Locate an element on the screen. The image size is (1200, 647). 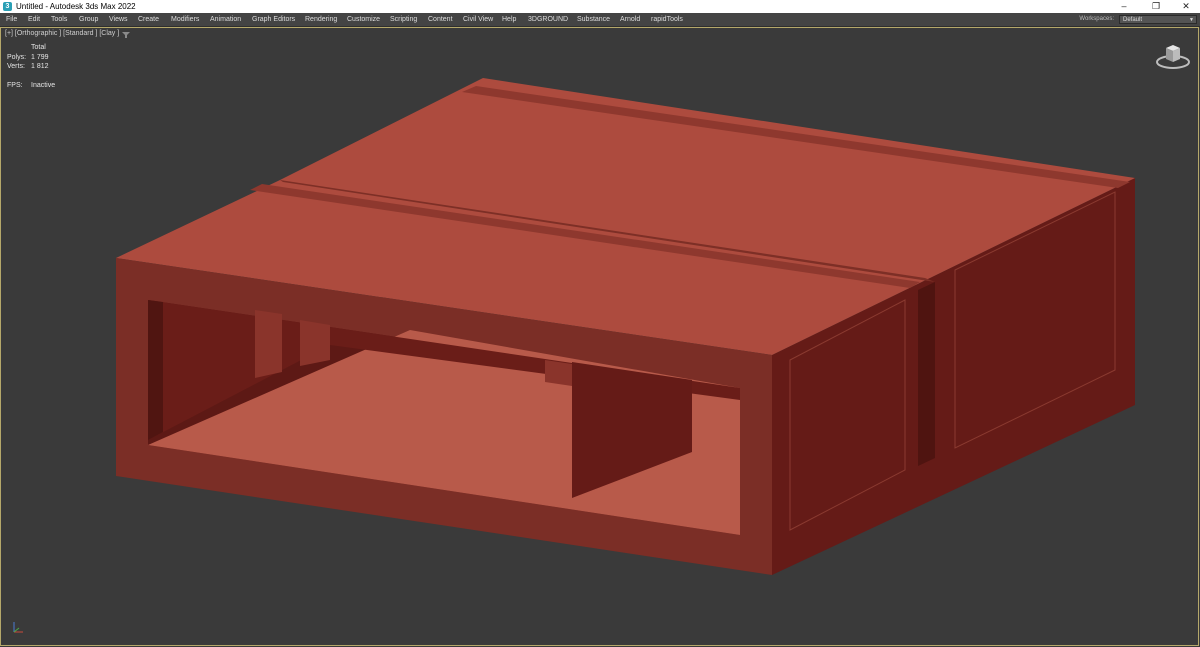
model-inner-partition-right-edge is located at coordinates (558, 373).